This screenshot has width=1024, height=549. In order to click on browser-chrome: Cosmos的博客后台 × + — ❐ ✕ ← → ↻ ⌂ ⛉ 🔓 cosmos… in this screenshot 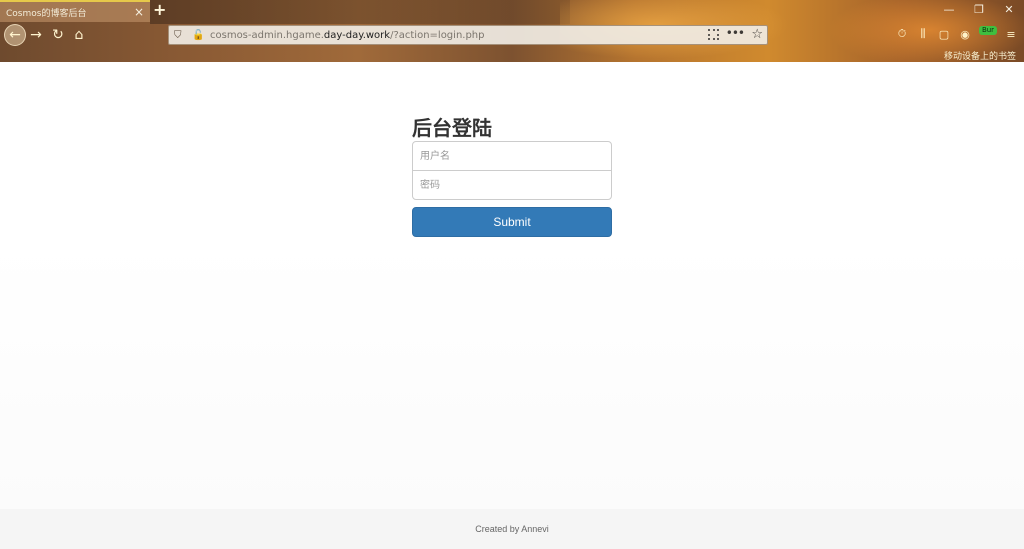, I will do `click(512, 31)`.